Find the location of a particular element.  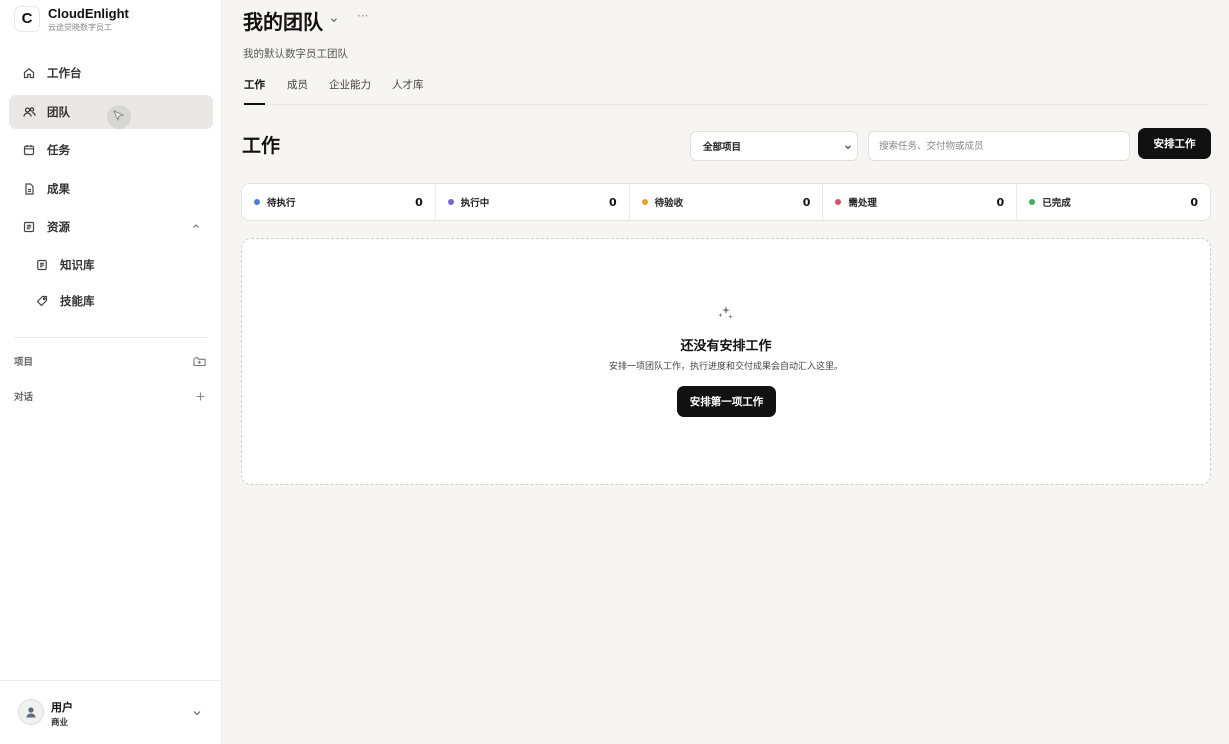

sidebar-item-label: 知识库 is located at coordinates (77, 265).